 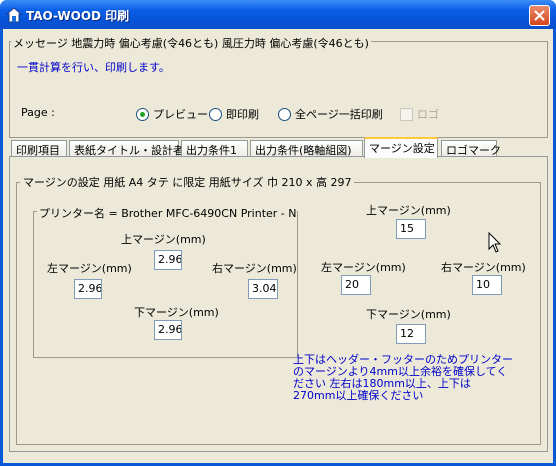 What do you see at coordinates (38, 112) in the screenshot?
I see `page-label: Page :` at bounding box center [38, 112].